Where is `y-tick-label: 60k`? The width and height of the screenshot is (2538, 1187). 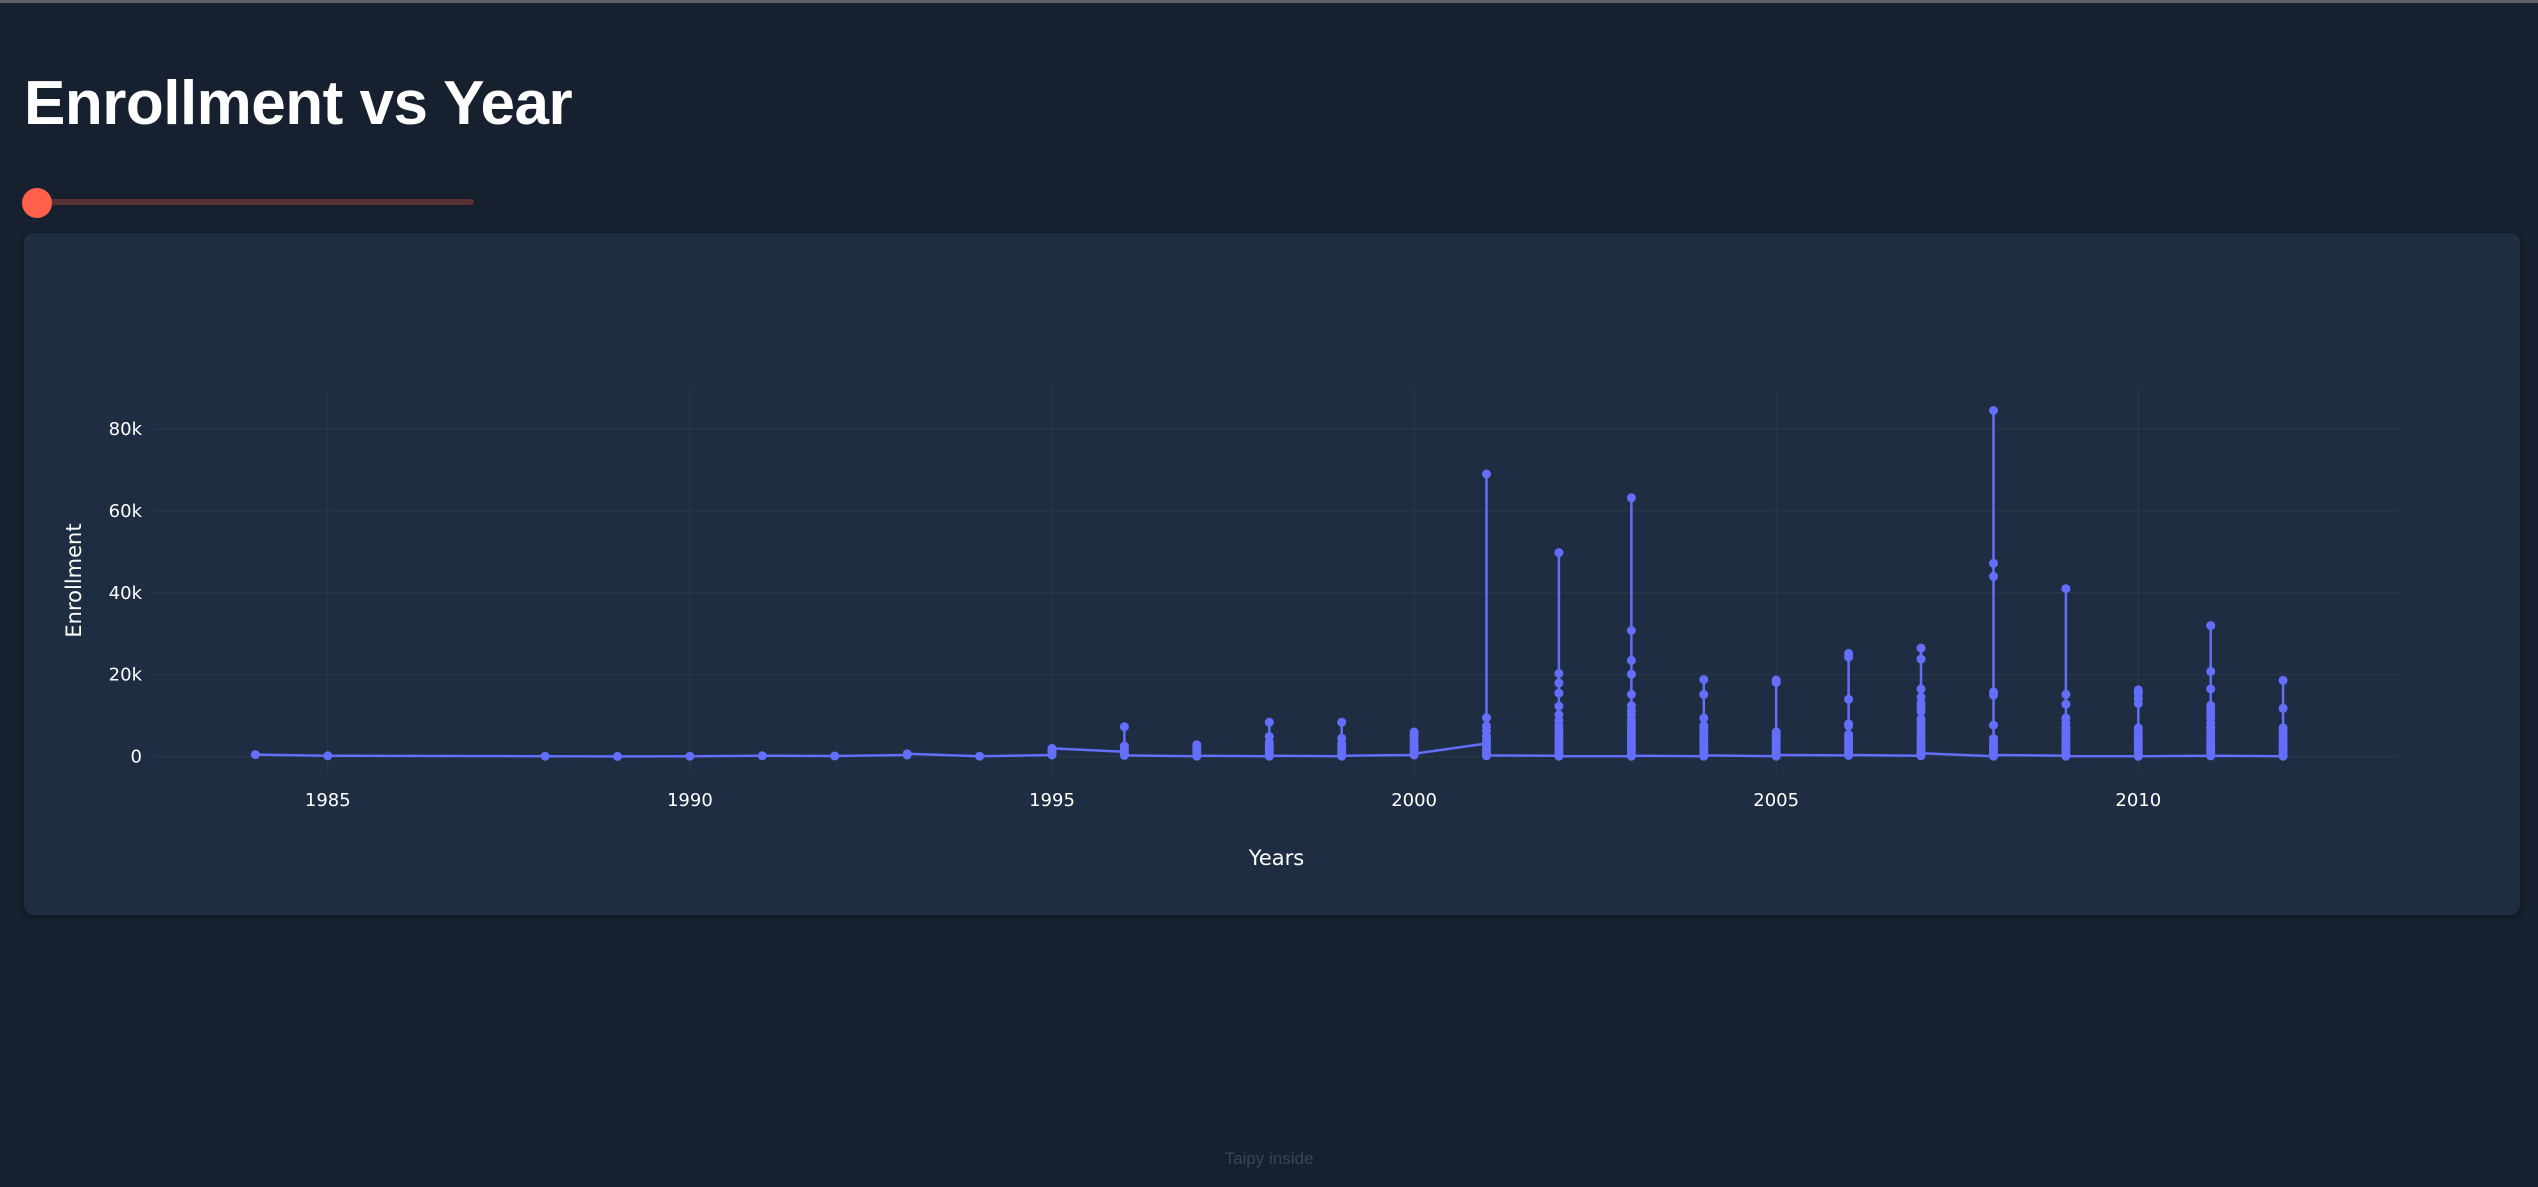 y-tick-label: 60k is located at coordinates (126, 511).